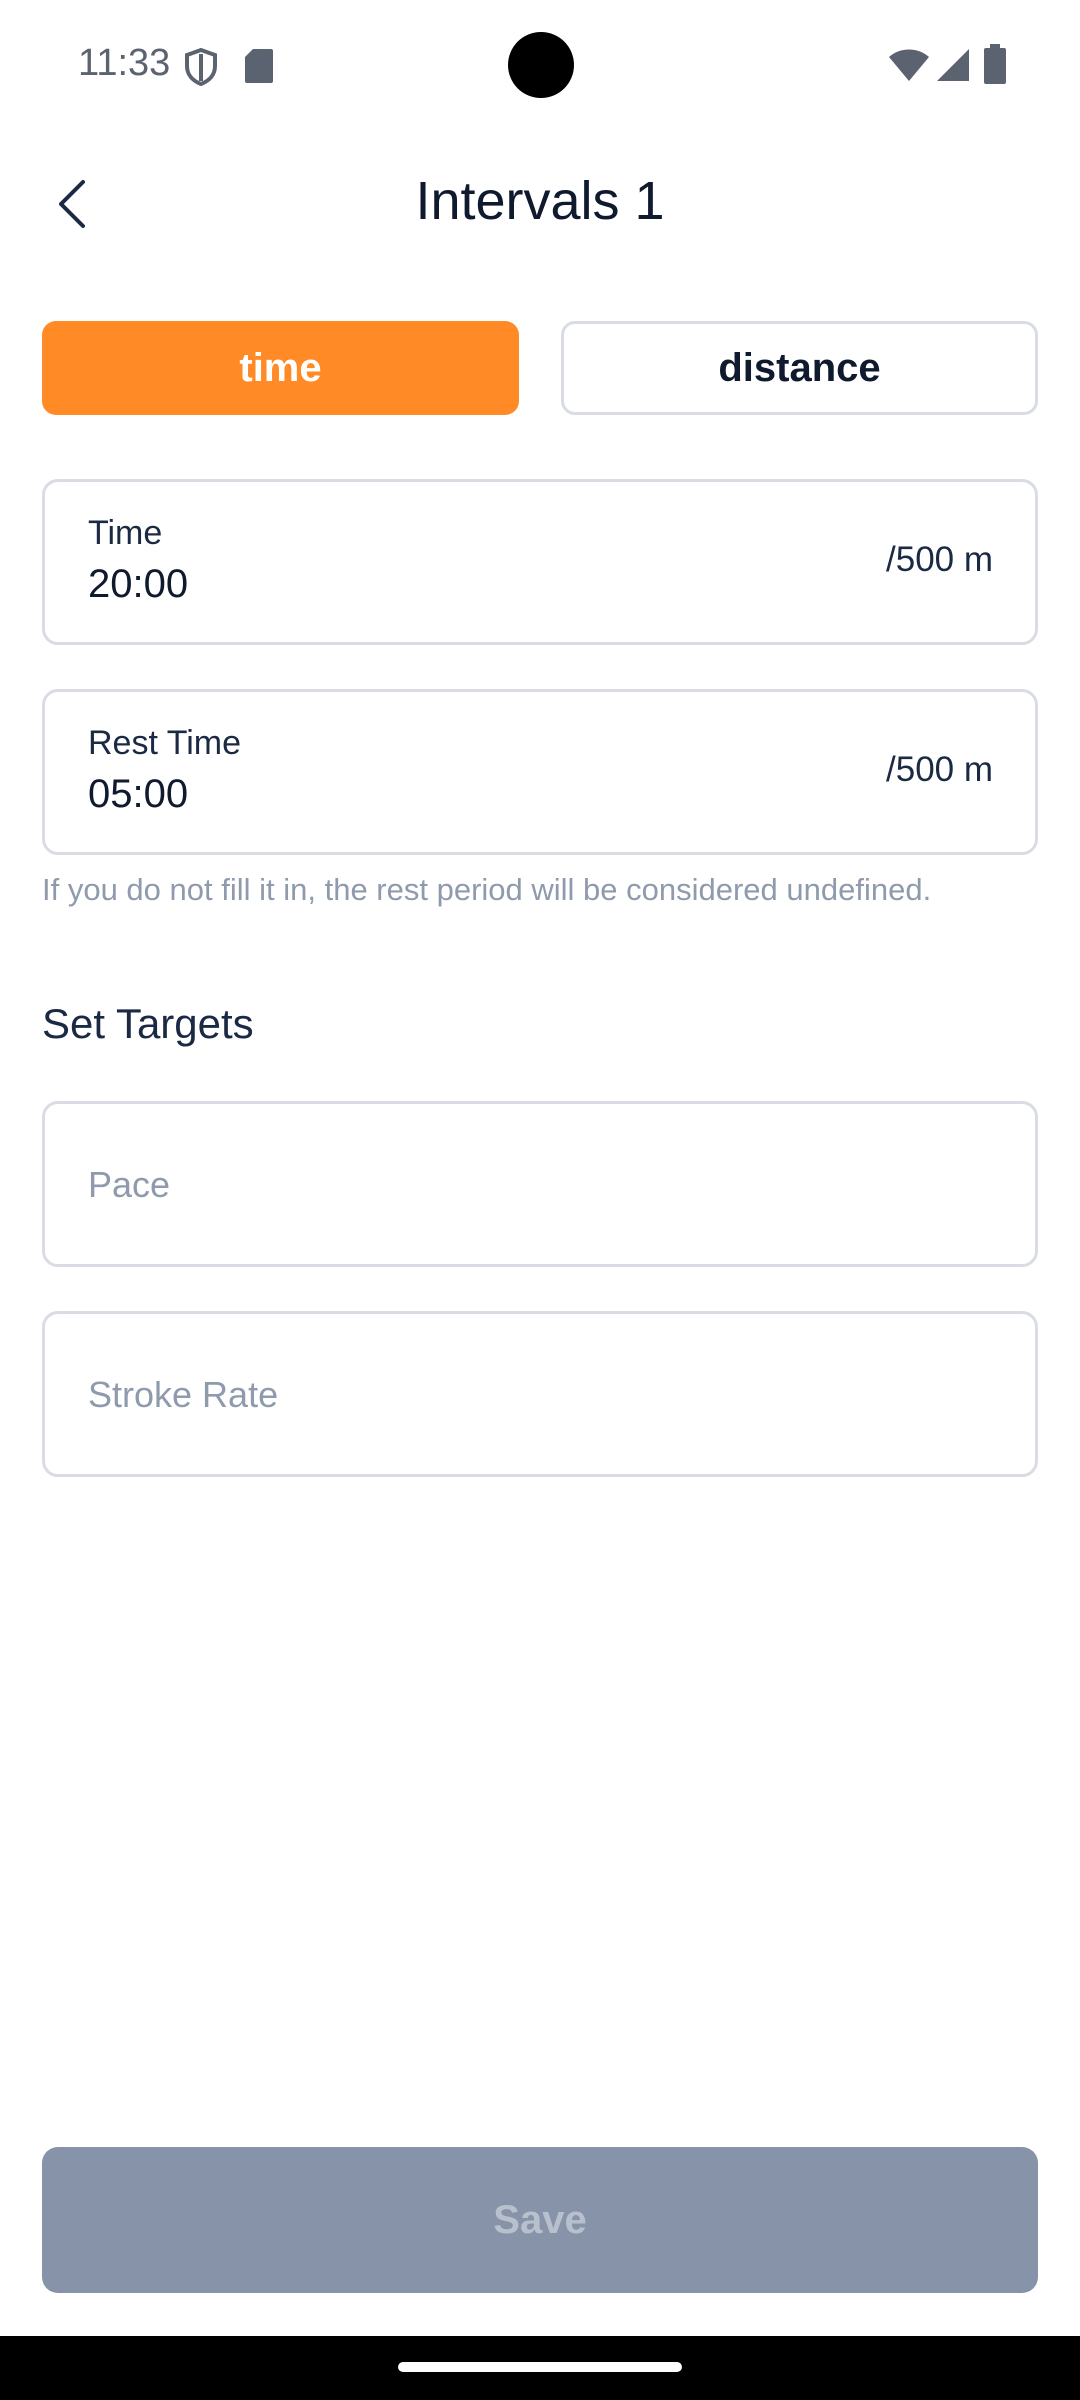 The image size is (1080, 2400). I want to click on stroke-rate-placeholder: Stroke Rate, so click(183, 1394).